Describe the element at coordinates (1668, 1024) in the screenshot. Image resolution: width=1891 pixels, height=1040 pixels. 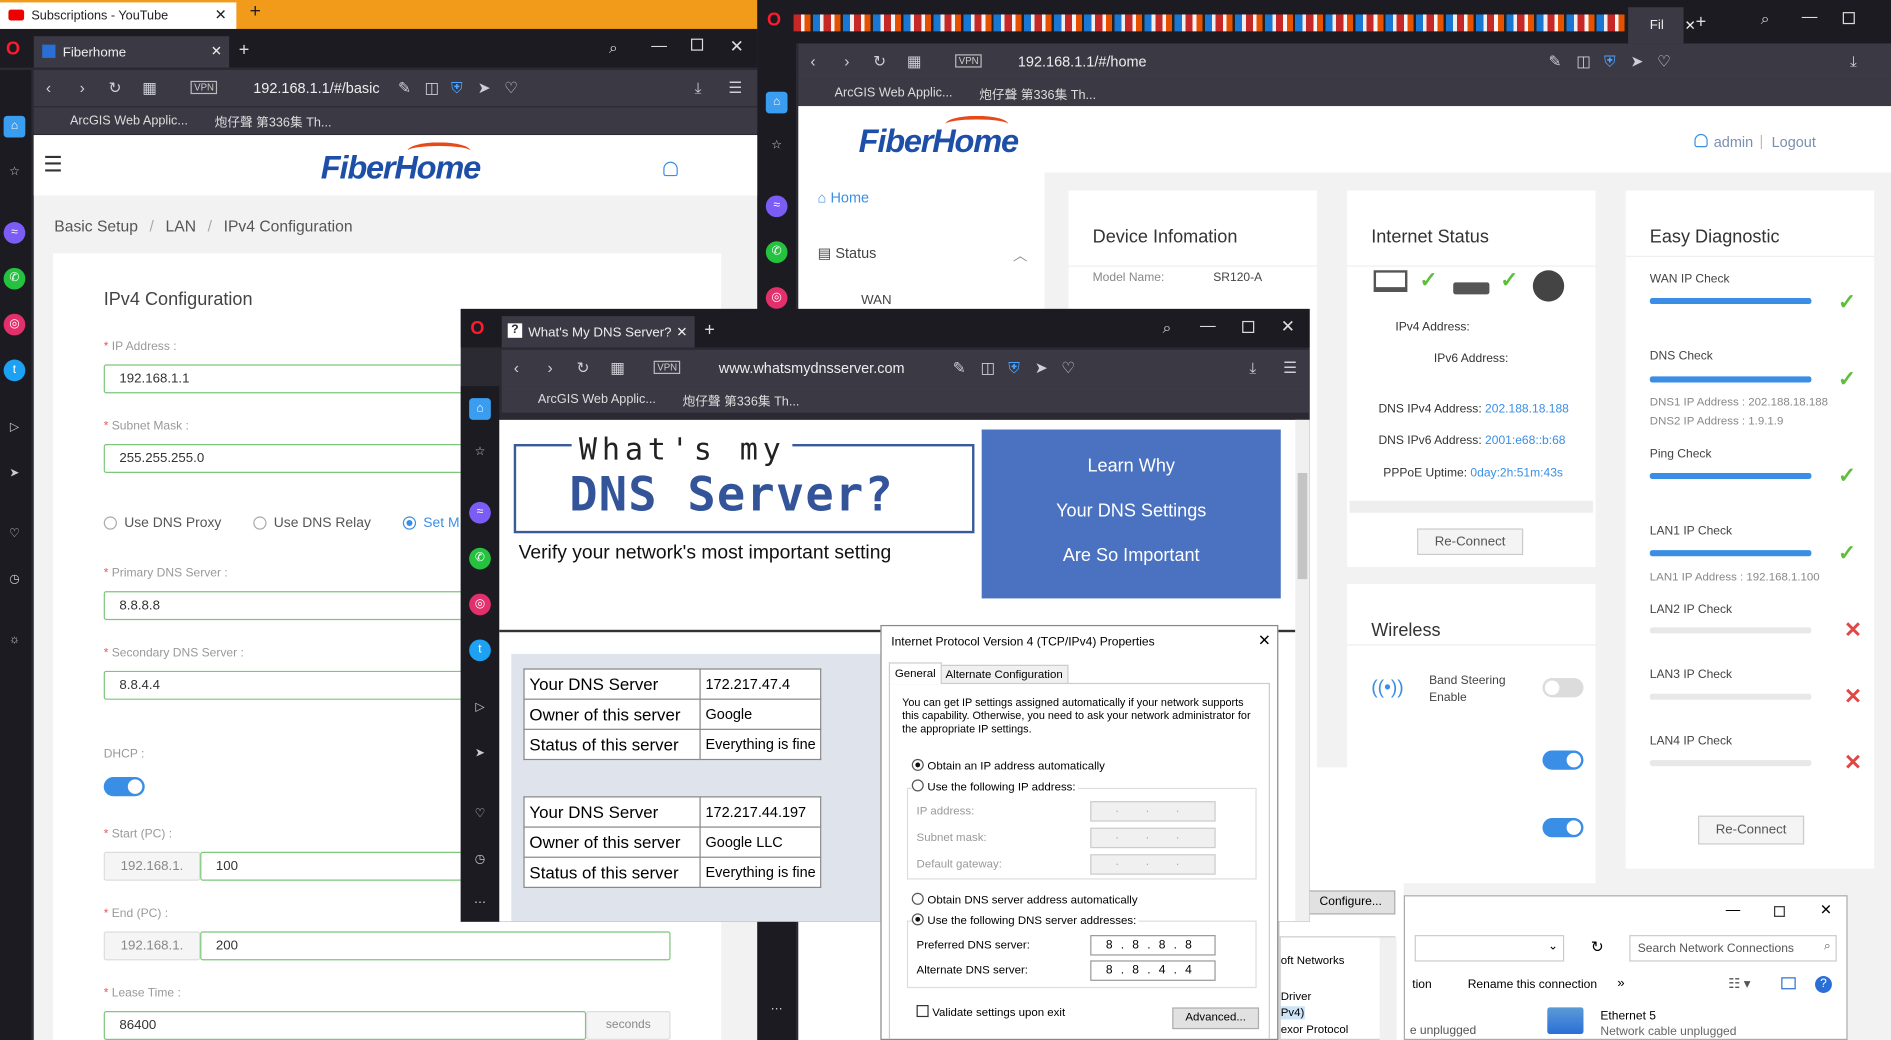
I see `ethernet5-item: Ethernet 5 Network cable unplugged` at that location.